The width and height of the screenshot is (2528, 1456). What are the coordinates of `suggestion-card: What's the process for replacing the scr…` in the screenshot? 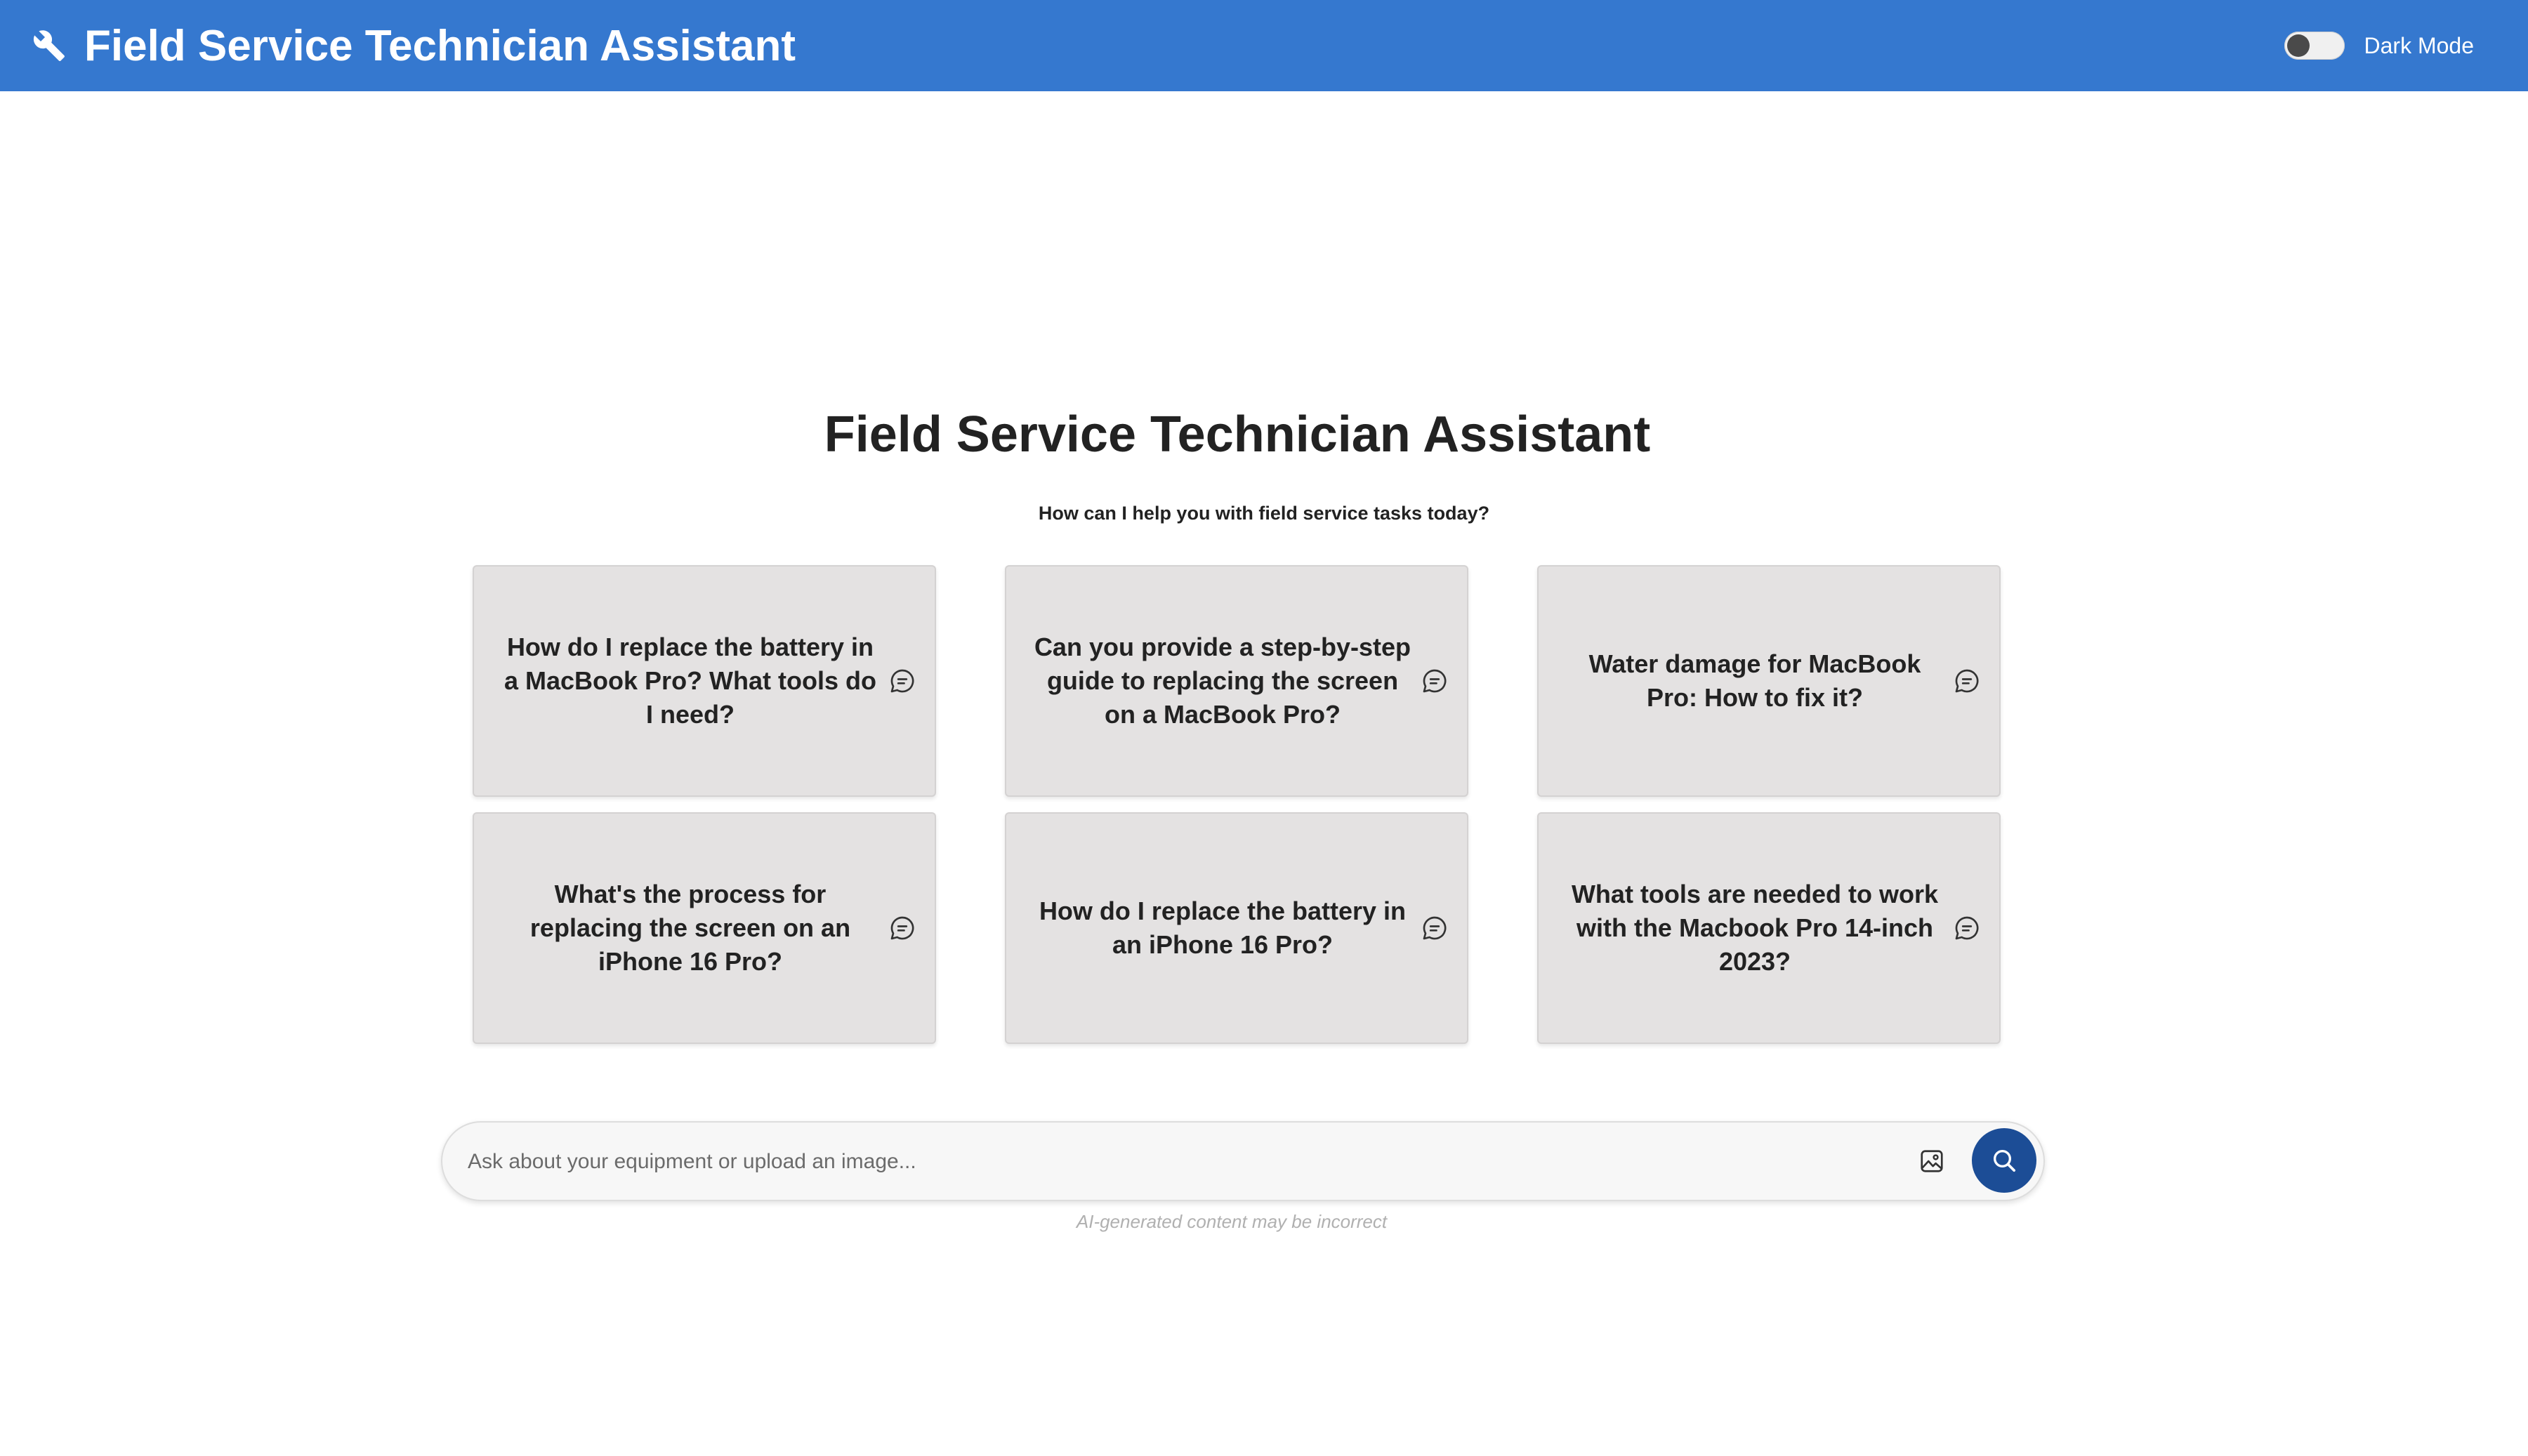 It's located at (704, 928).